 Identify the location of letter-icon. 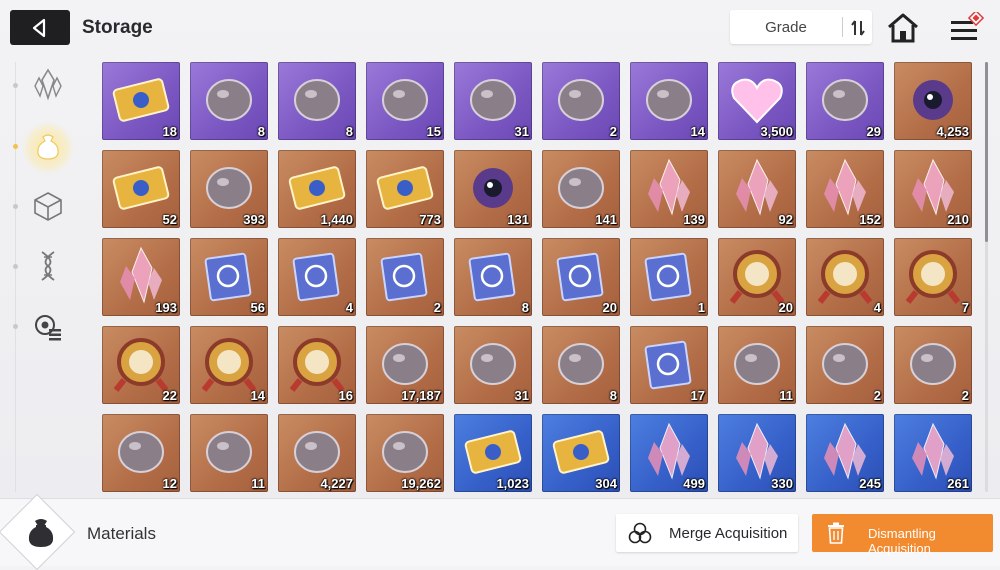
(933, 364).